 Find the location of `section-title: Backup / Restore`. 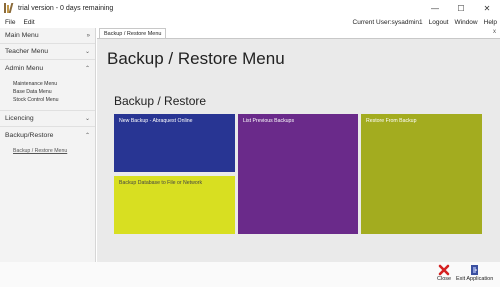

section-title: Backup / Restore is located at coordinates (160, 101).